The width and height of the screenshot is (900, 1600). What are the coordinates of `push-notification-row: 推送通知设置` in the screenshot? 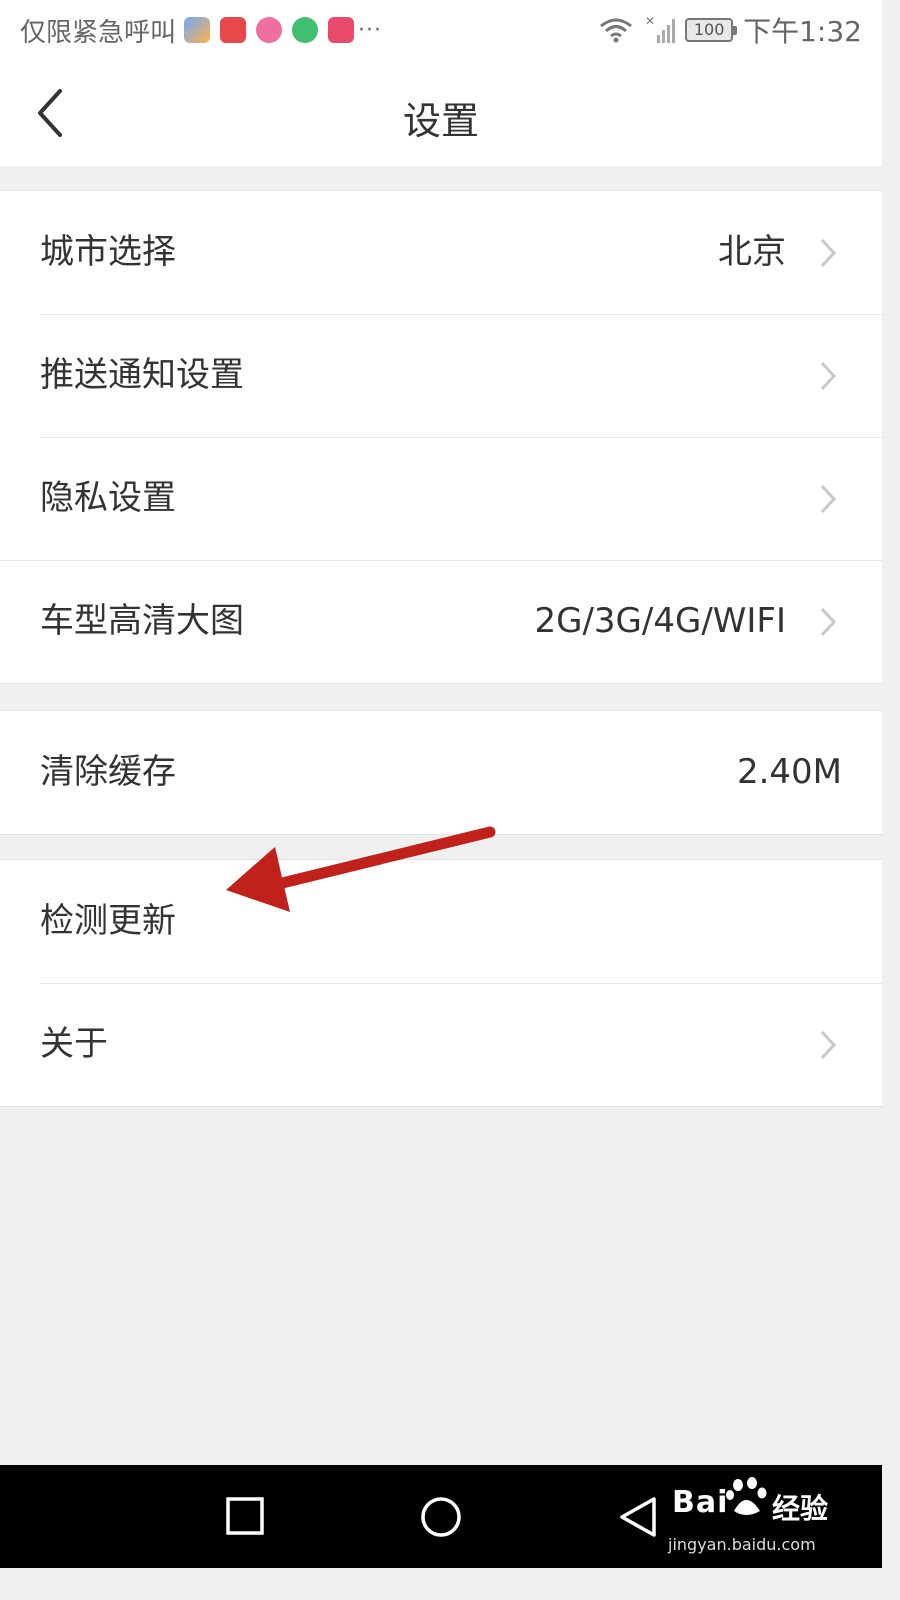 It's located at (441, 375).